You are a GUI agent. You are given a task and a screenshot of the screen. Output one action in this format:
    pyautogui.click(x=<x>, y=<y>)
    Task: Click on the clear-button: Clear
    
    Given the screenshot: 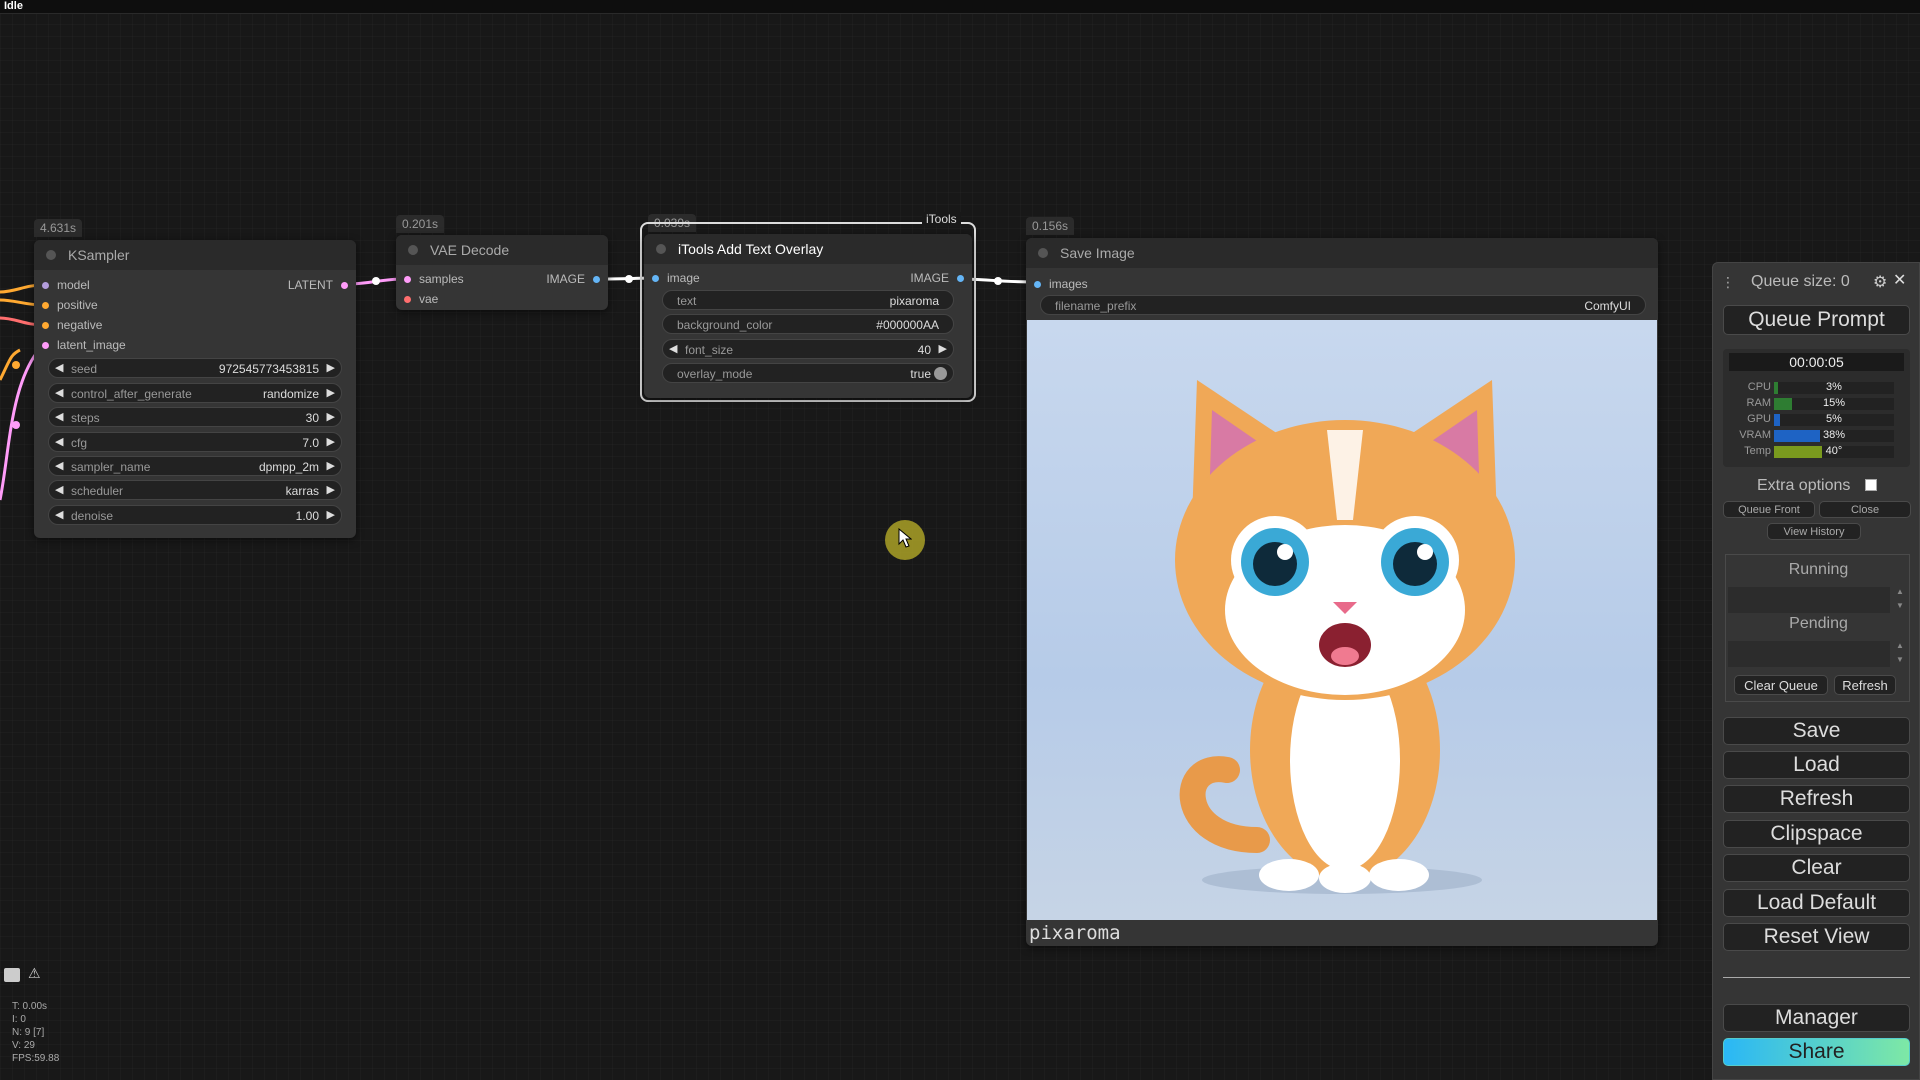 What is the action you would take?
    pyautogui.click(x=1816, y=868)
    